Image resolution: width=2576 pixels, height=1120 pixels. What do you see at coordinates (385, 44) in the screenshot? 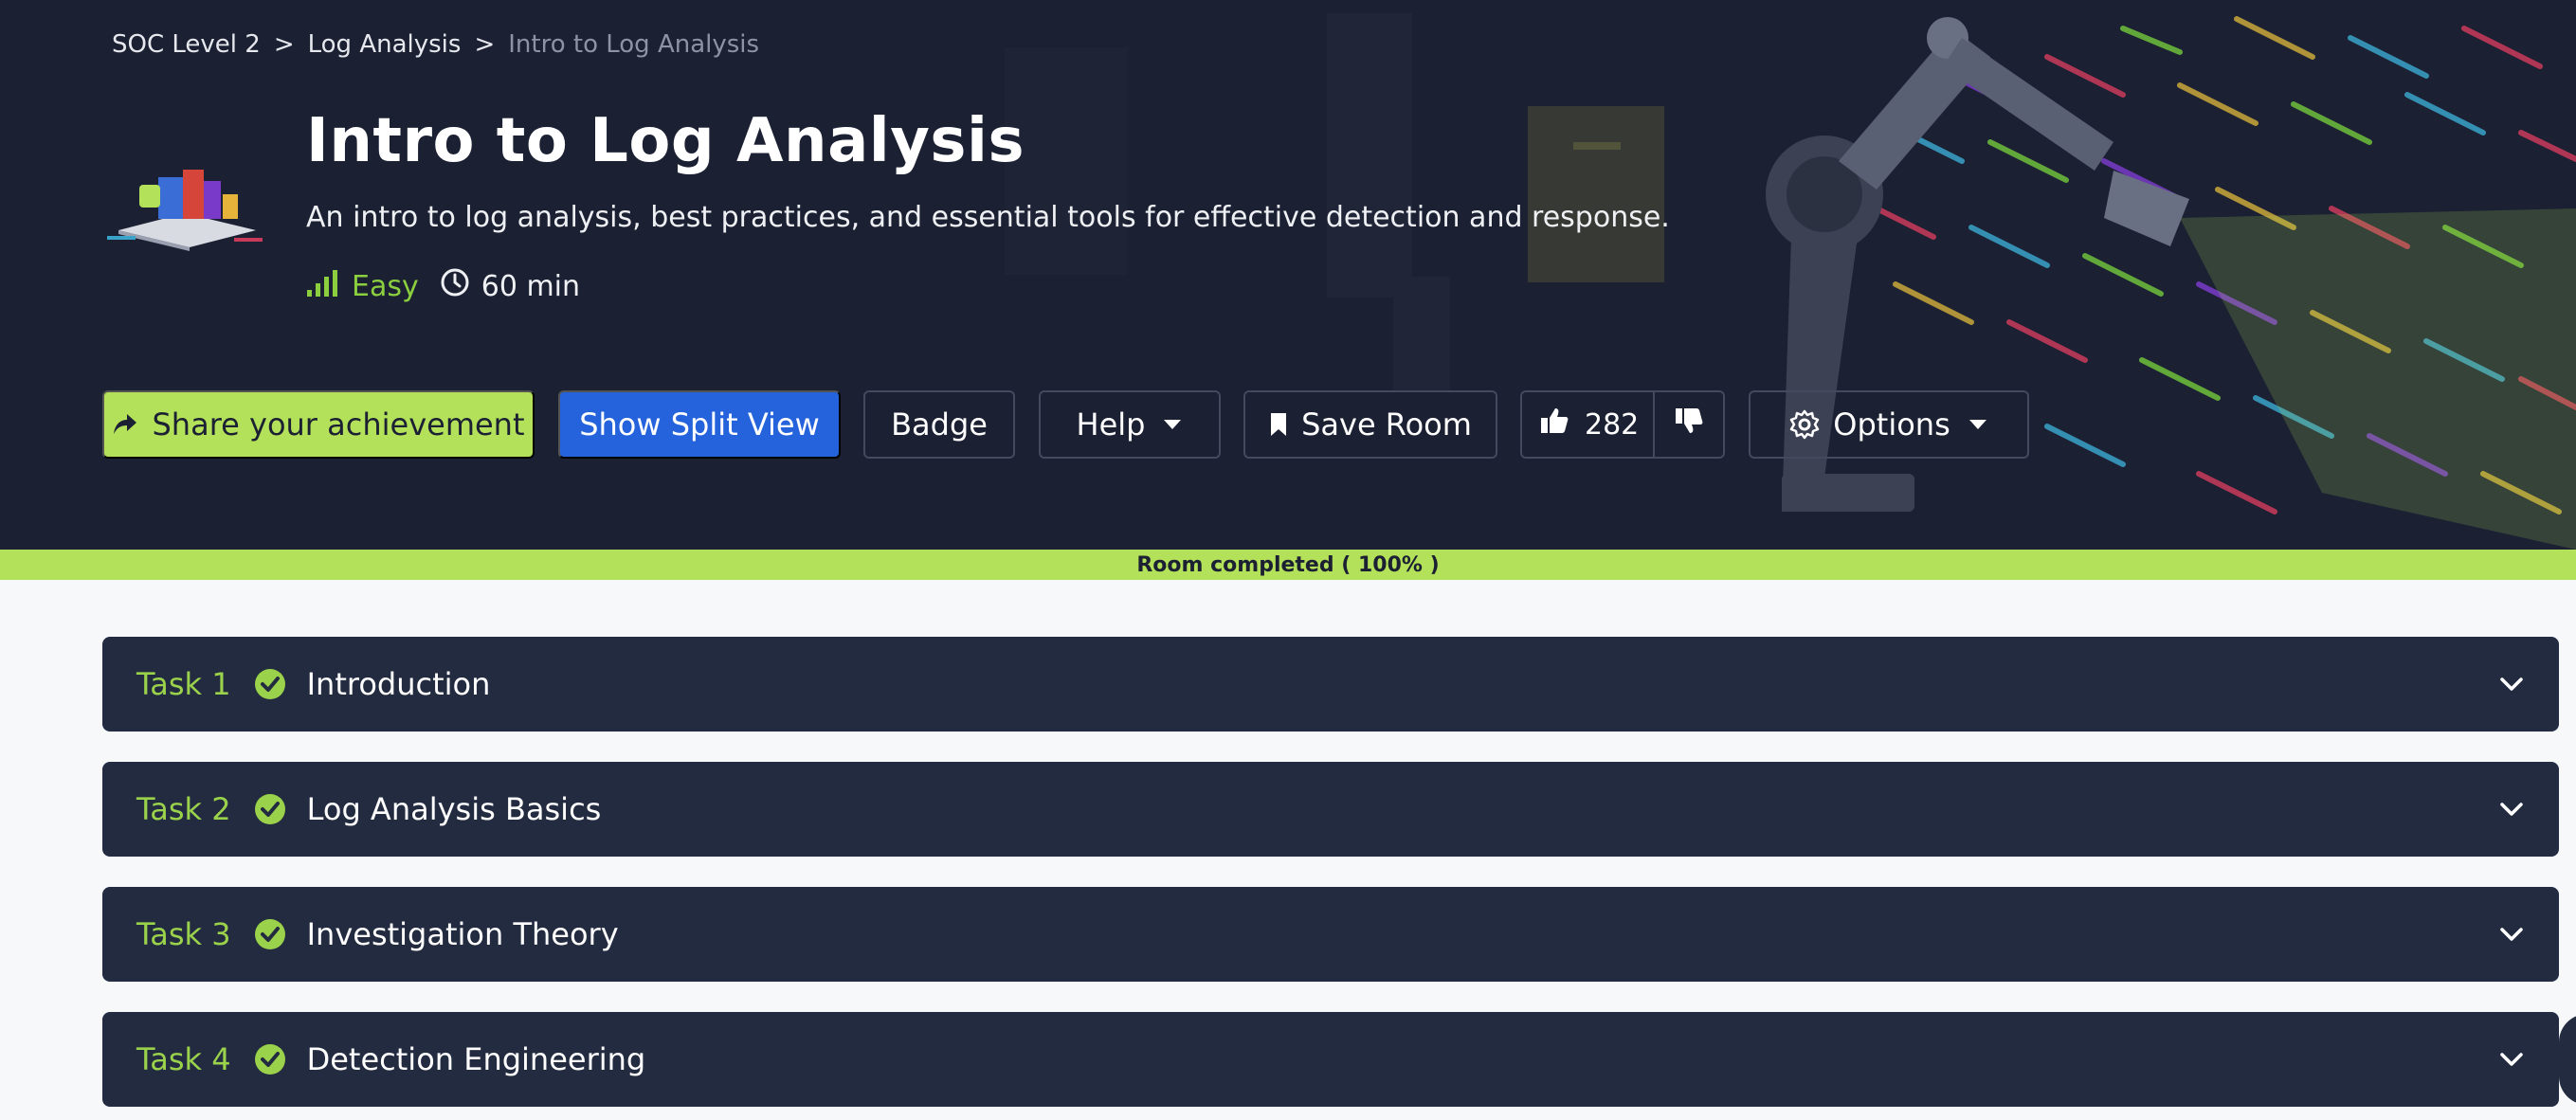
I see `breadcrumb-log-analysis: Log Analysis` at bounding box center [385, 44].